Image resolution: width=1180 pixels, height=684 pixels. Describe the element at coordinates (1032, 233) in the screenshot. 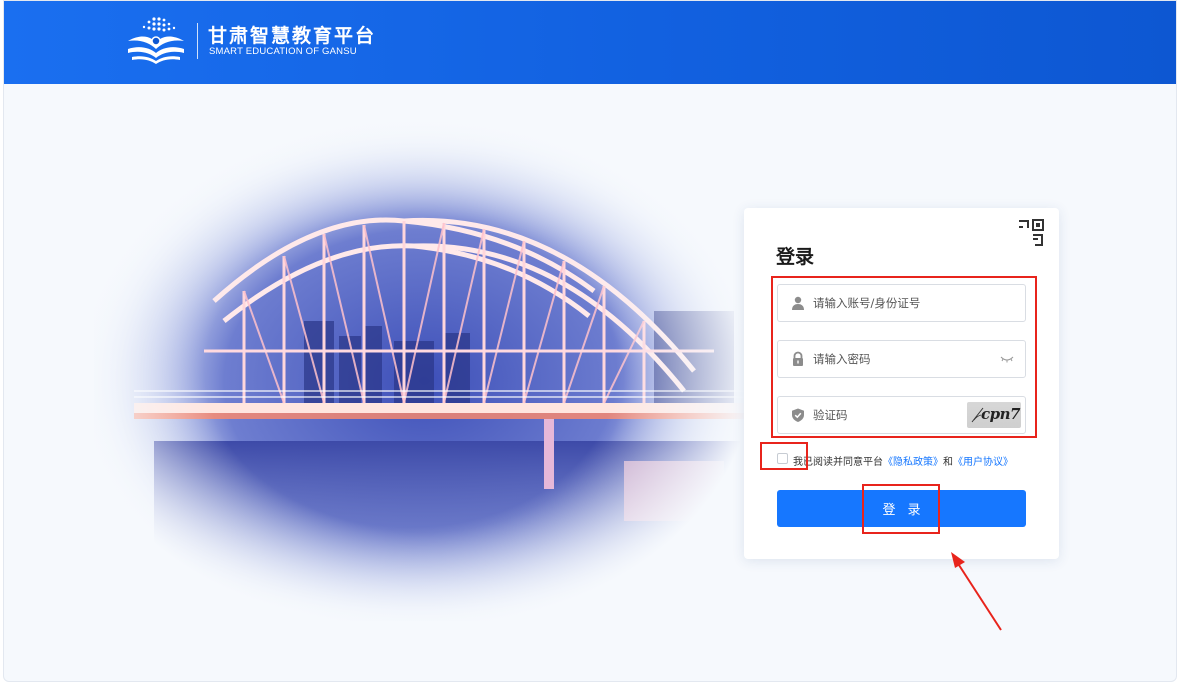

I see `qr-code-icon` at that location.